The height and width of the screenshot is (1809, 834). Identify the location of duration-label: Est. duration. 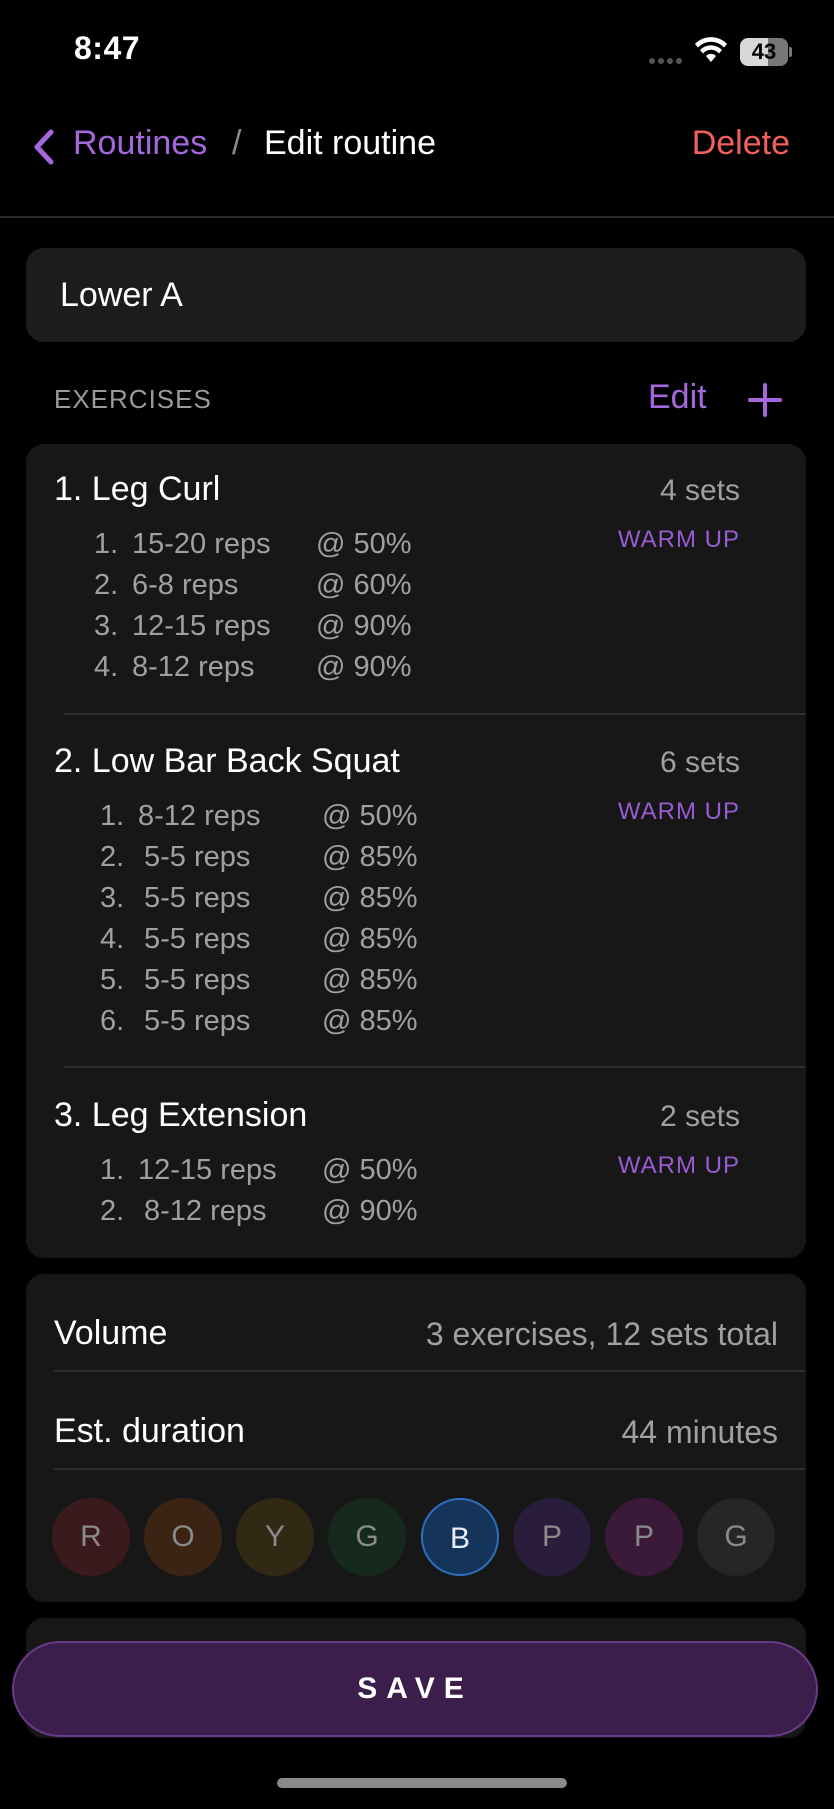
(149, 1431).